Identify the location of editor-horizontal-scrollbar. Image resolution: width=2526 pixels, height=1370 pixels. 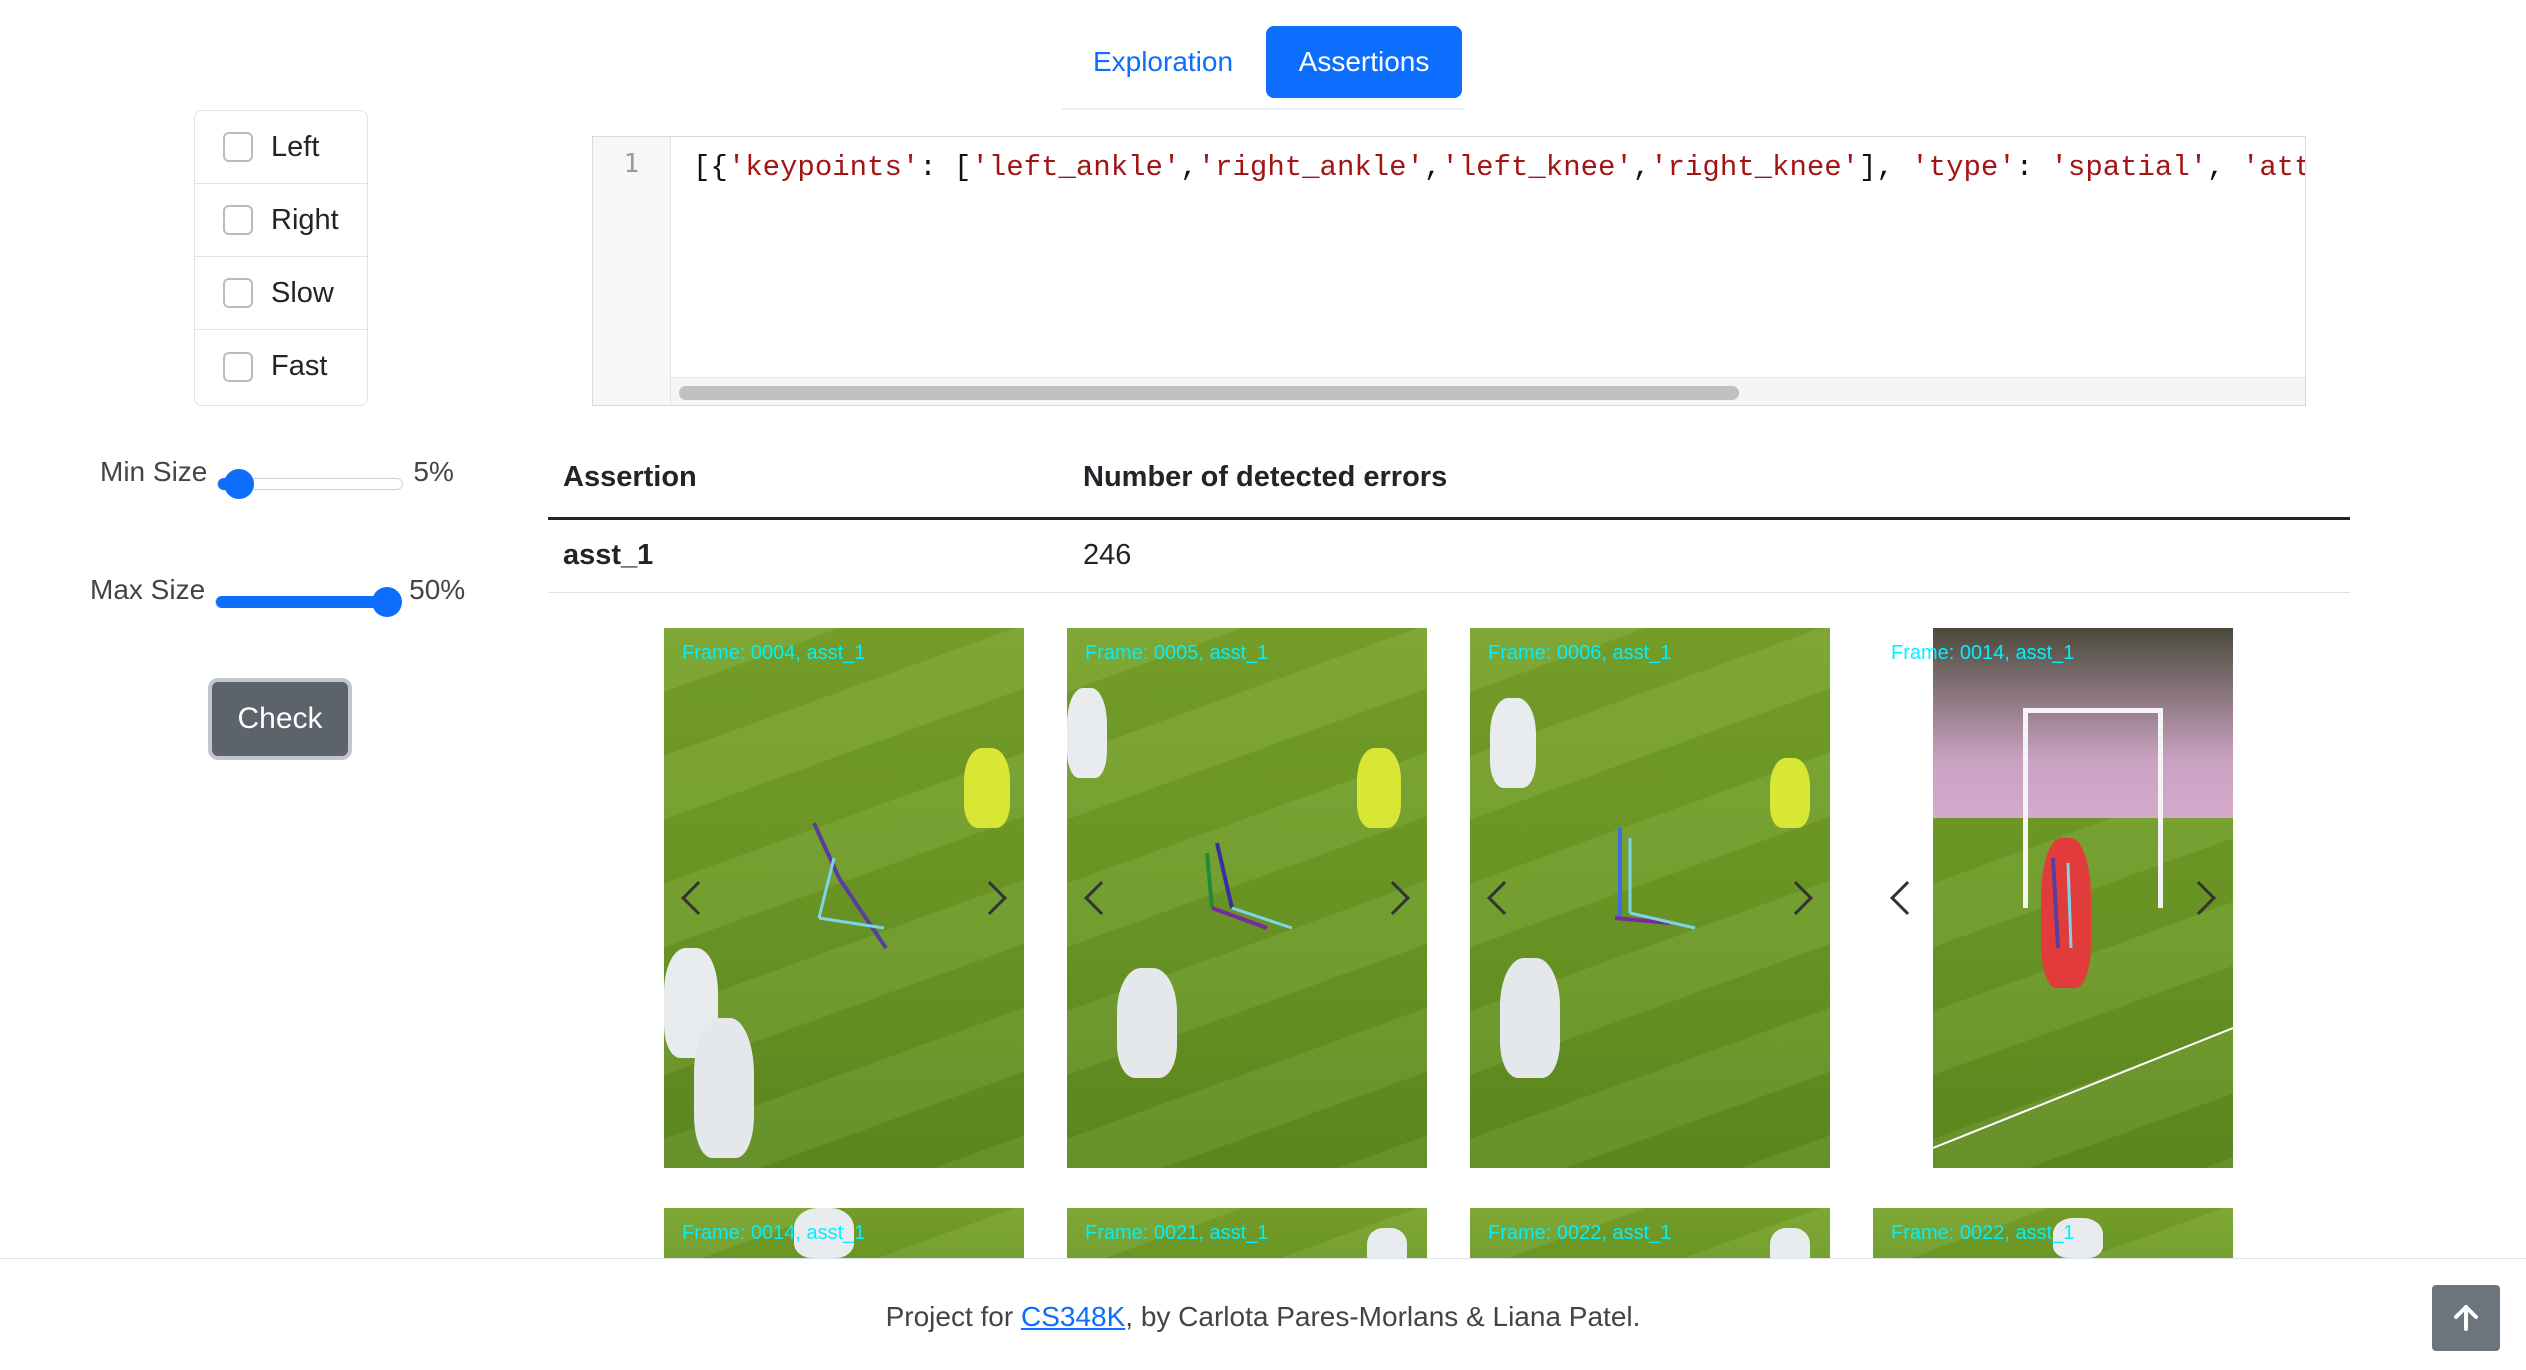
(1488, 391).